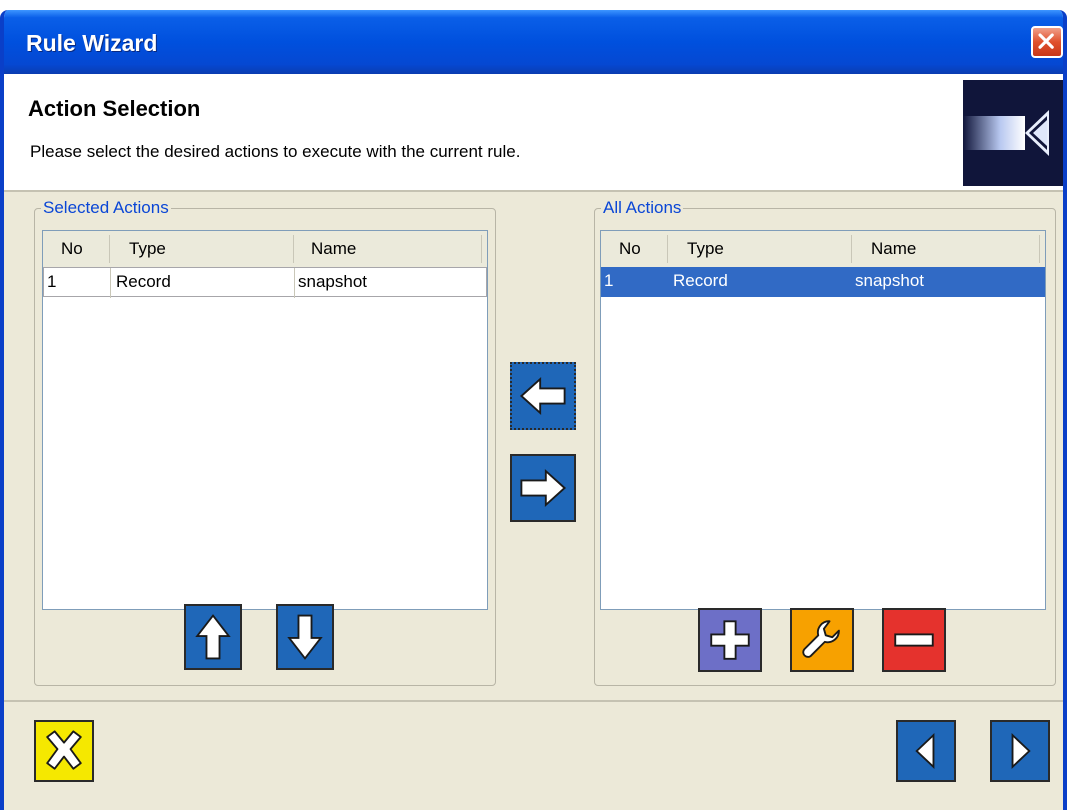 This screenshot has height=810, width=1067. What do you see at coordinates (533, 701) in the screenshot?
I see `footer-divider` at bounding box center [533, 701].